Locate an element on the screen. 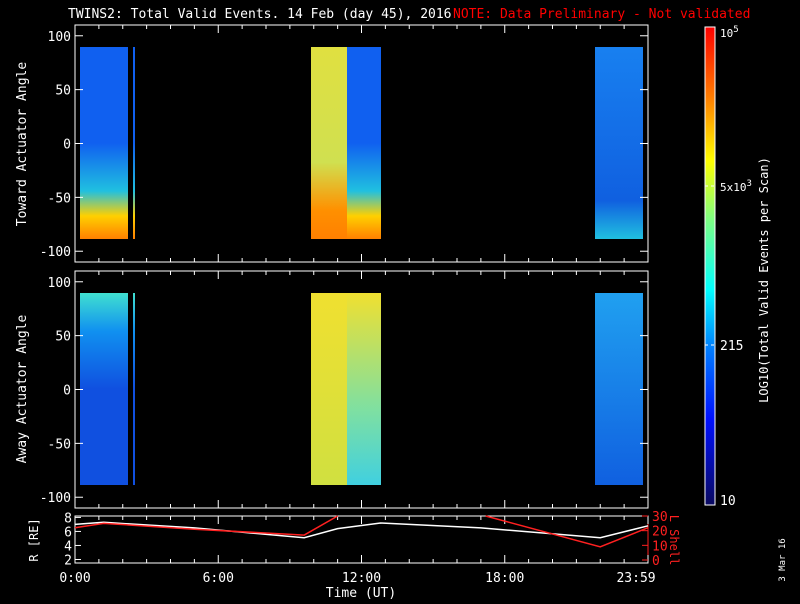  colorbar-tick-max: 105 is located at coordinates (729, 32).